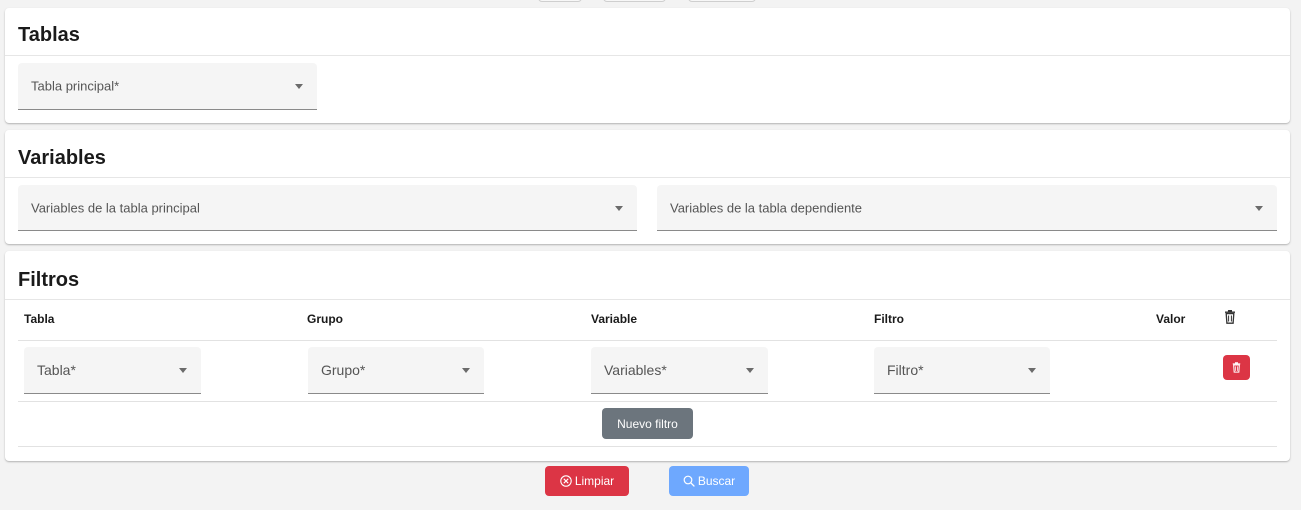 This screenshot has width=1301, height=510. Describe the element at coordinates (75, 86) in the screenshot. I see `tabla-principal-label: Tabla principal*` at that location.